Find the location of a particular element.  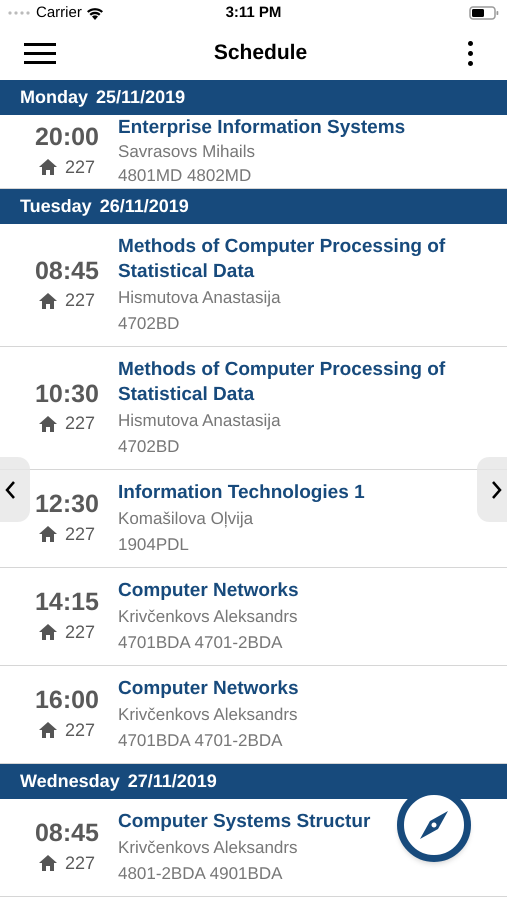

screen-title: Schedule is located at coordinates (261, 53).